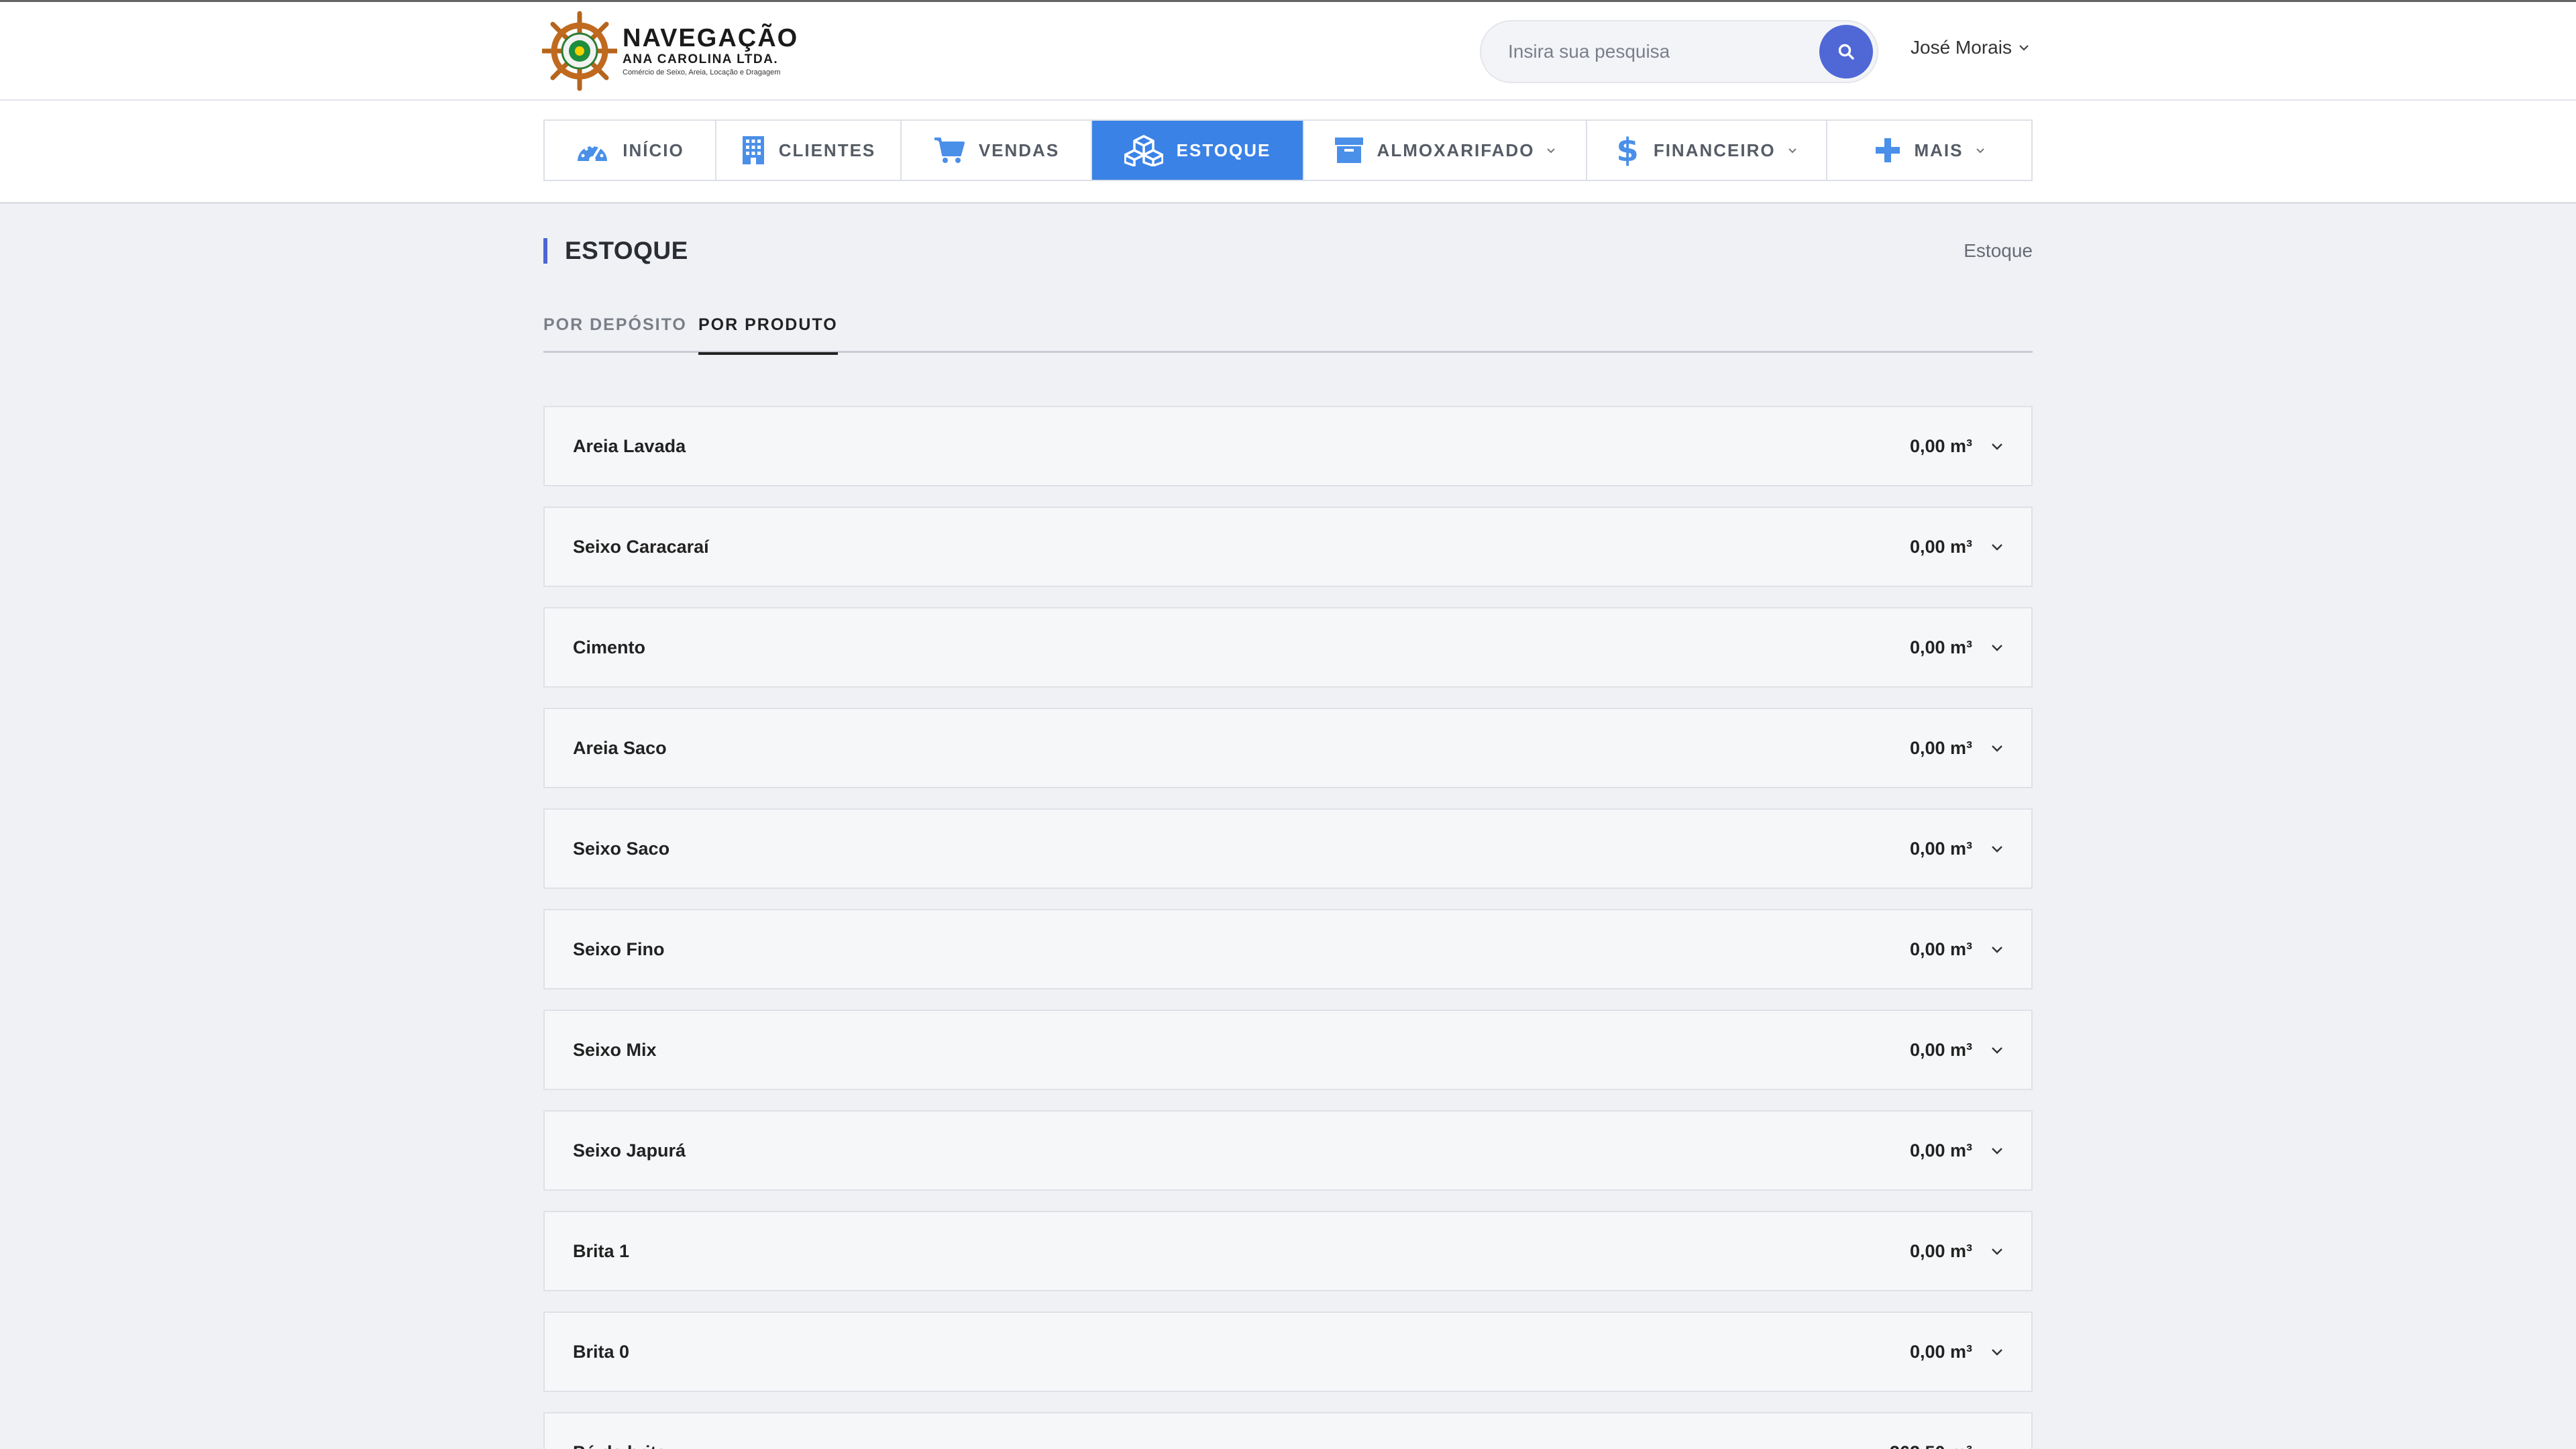 The width and height of the screenshot is (2576, 1449). I want to click on search-button, so click(1846, 51).